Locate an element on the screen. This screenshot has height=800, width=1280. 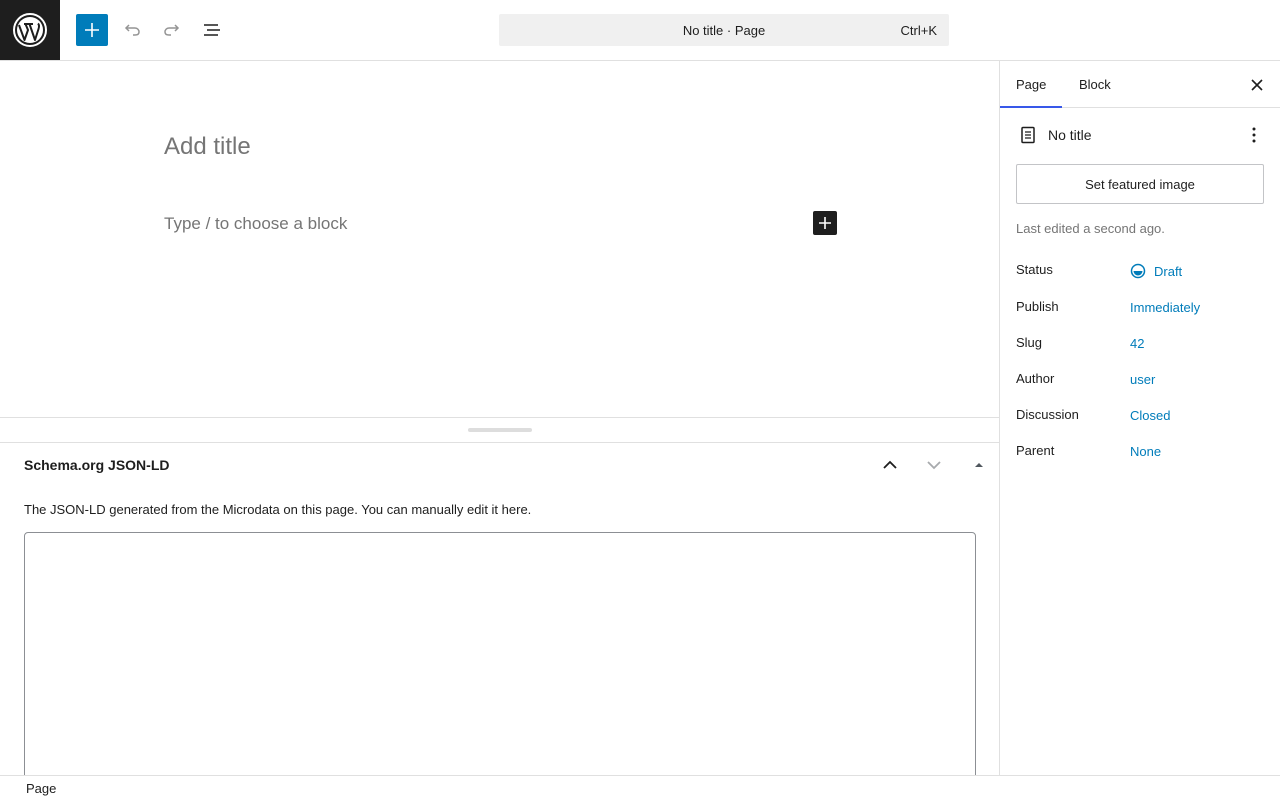
editor-header: No title · Page Ctrl+K is located at coordinates (640, 30).